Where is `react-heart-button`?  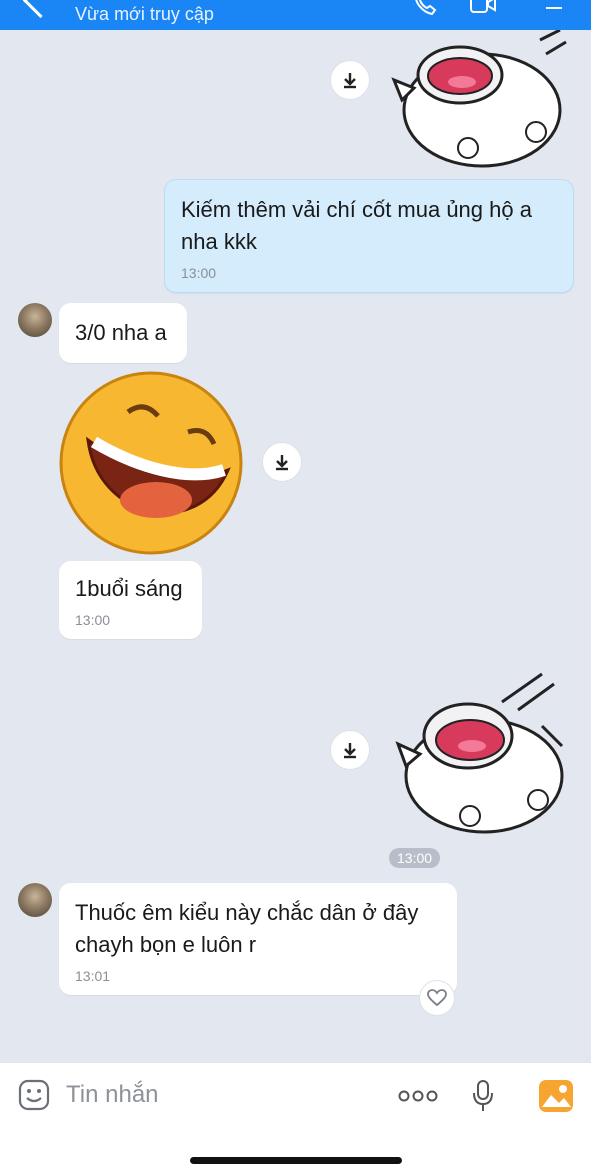
react-heart-button is located at coordinates (437, 998).